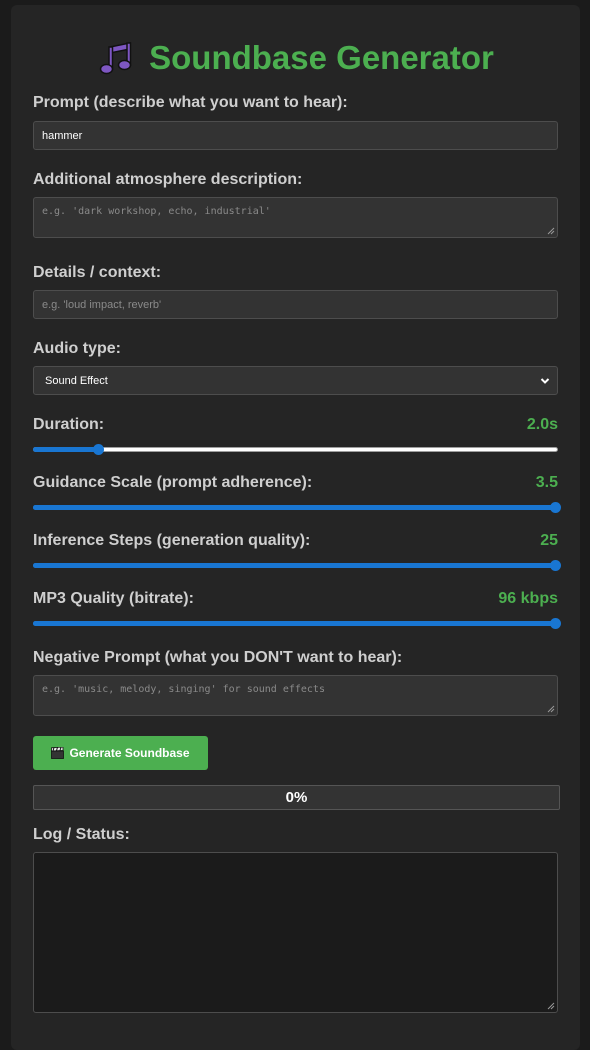 The width and height of the screenshot is (590, 1050). What do you see at coordinates (97, 272) in the screenshot?
I see `details-label: Details / context:` at bounding box center [97, 272].